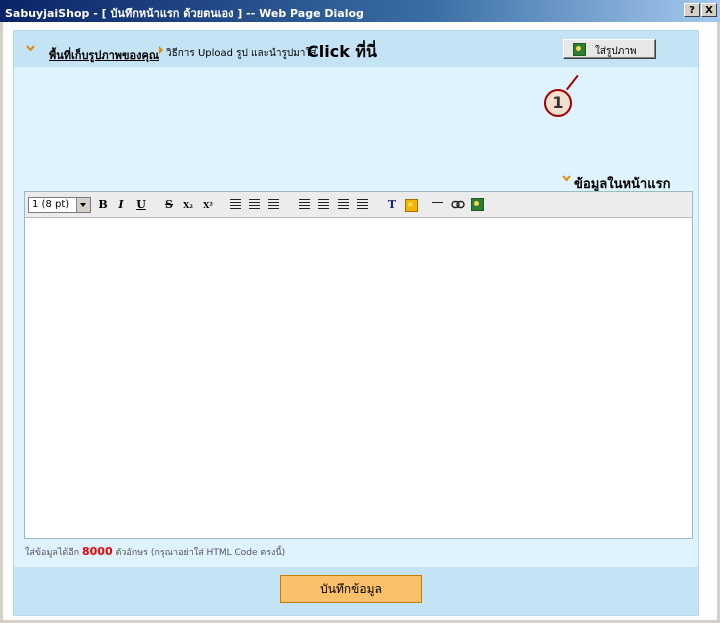  I want to click on underline-button: U, so click(141, 205).